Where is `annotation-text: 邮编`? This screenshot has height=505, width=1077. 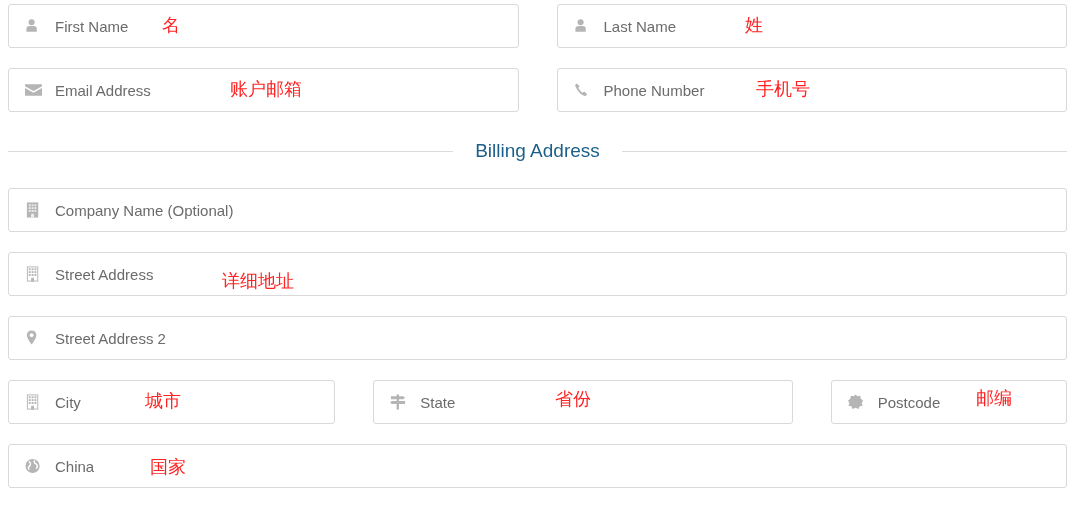 annotation-text: 邮编 is located at coordinates (993, 397).